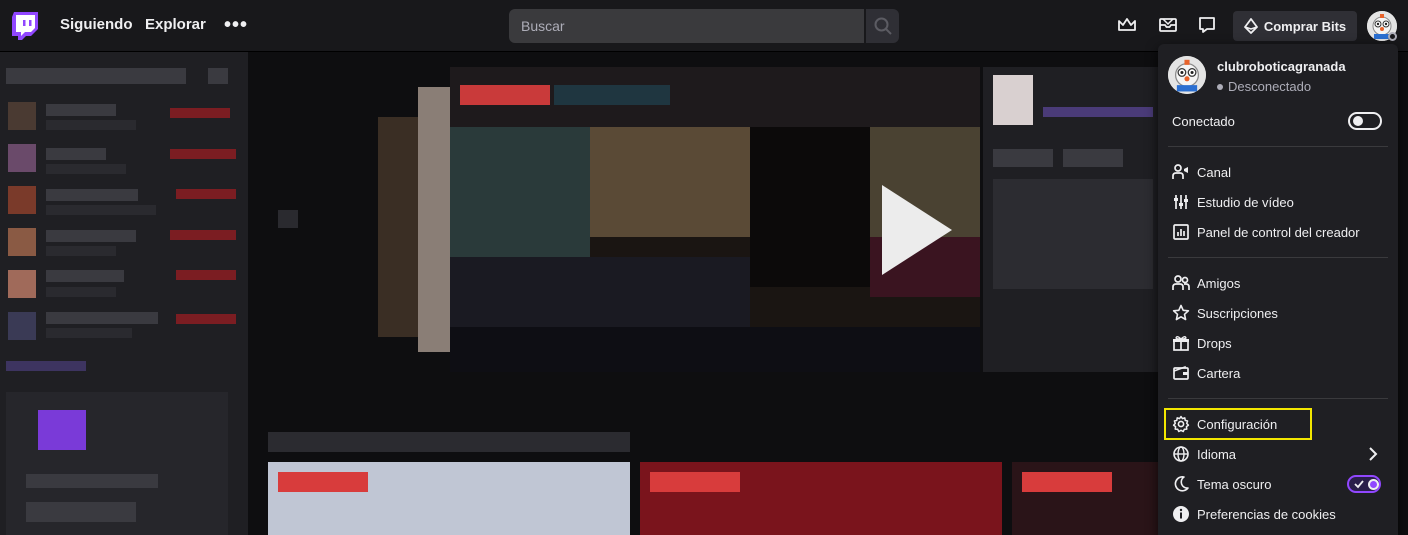 The width and height of the screenshot is (1408, 535). Describe the element at coordinates (236, 25) in the screenshot. I see `more-options-icon: •••` at that location.